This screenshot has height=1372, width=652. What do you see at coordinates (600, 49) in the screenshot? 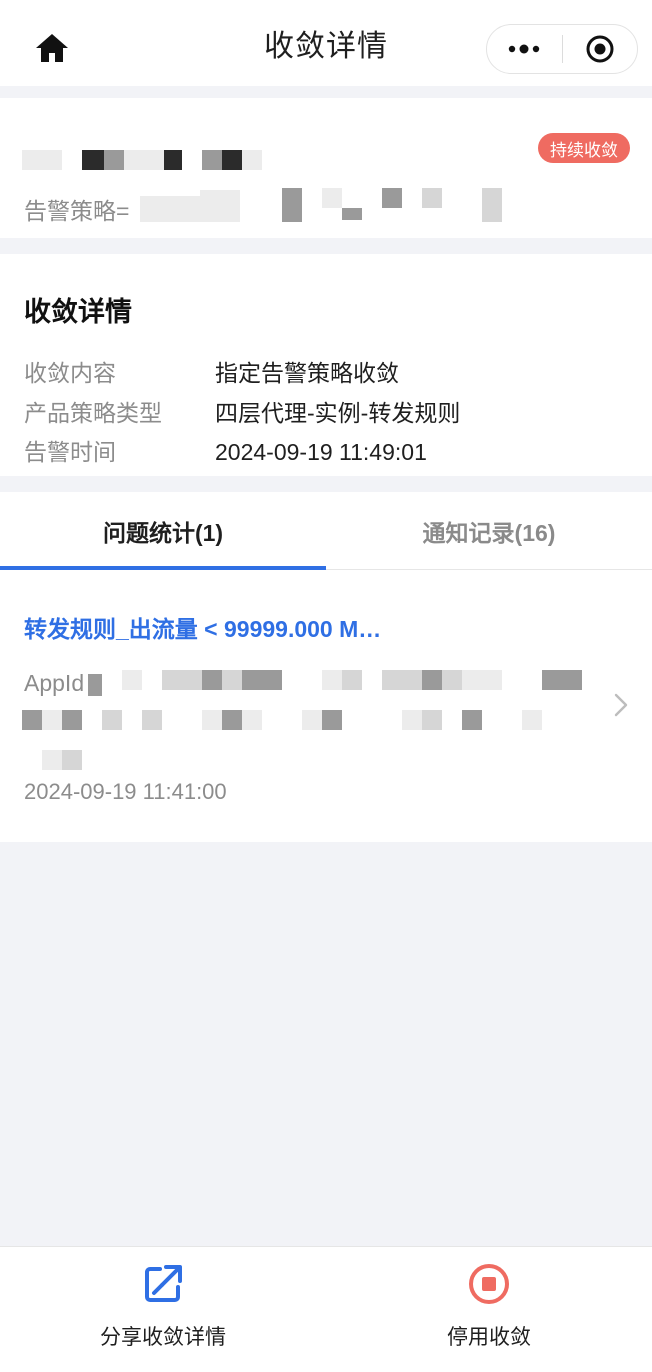
I see `target-circle-icon` at bounding box center [600, 49].